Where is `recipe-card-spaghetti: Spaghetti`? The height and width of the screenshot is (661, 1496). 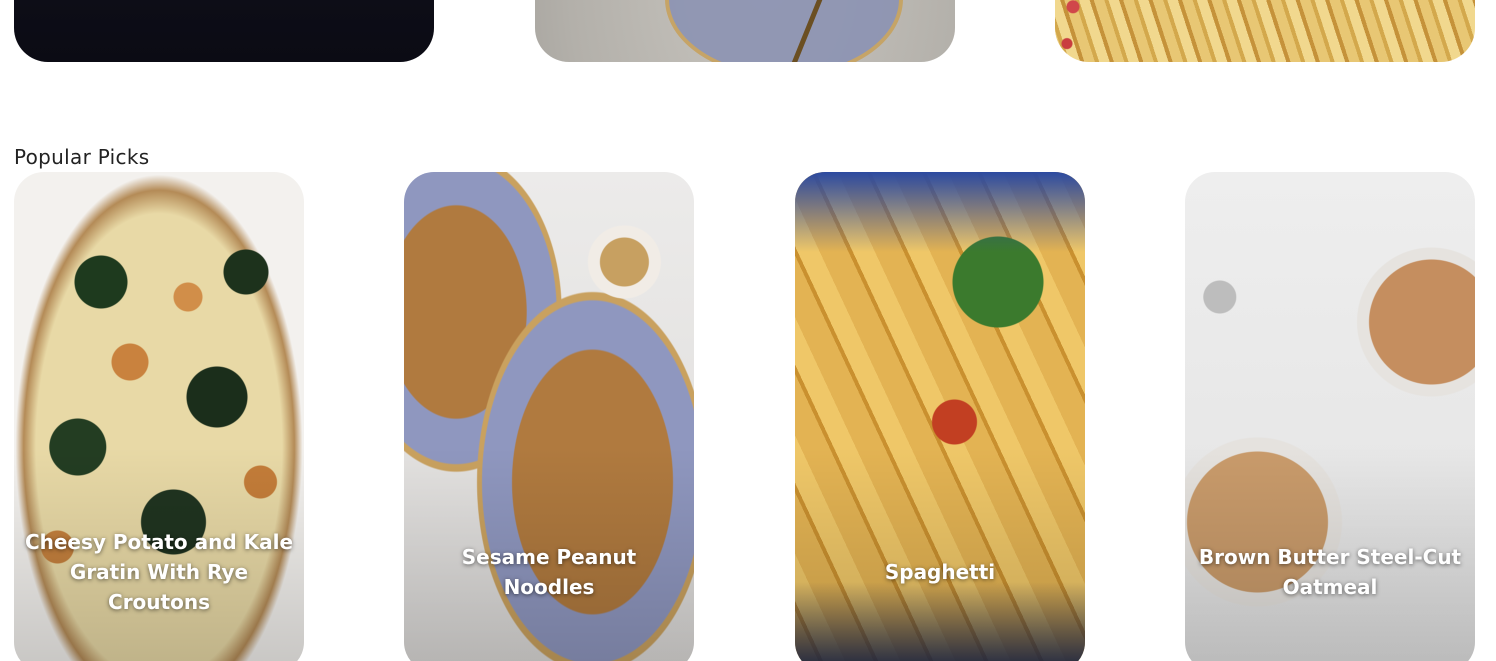 recipe-card-spaghetti: Spaghetti is located at coordinates (940, 416).